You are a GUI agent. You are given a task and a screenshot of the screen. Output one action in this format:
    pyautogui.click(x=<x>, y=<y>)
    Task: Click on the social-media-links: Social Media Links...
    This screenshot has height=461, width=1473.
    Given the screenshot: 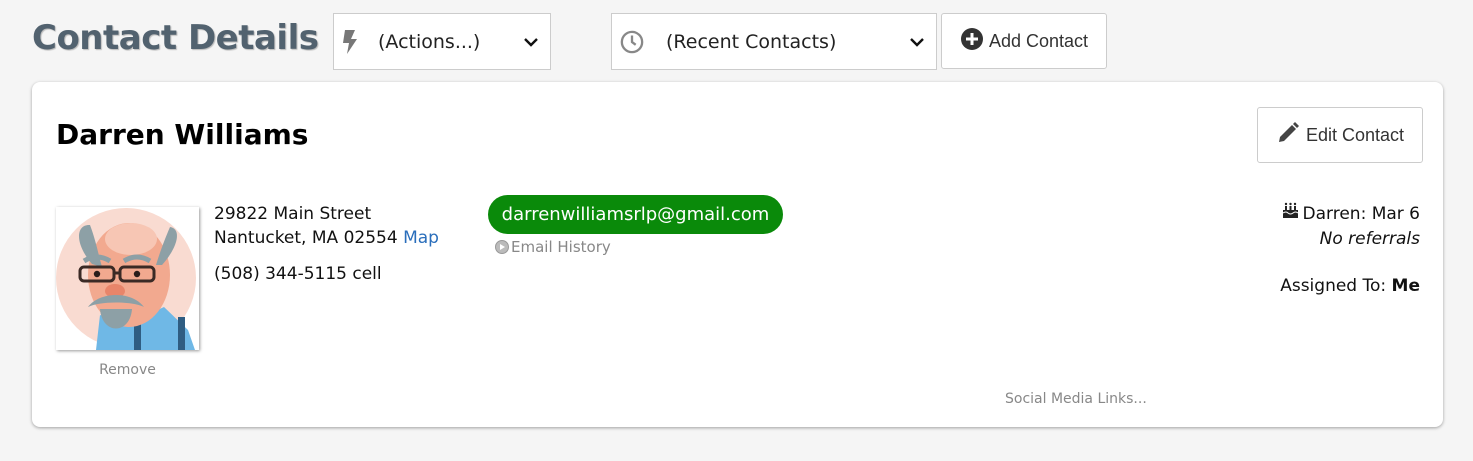 What is the action you would take?
    pyautogui.click(x=1076, y=399)
    